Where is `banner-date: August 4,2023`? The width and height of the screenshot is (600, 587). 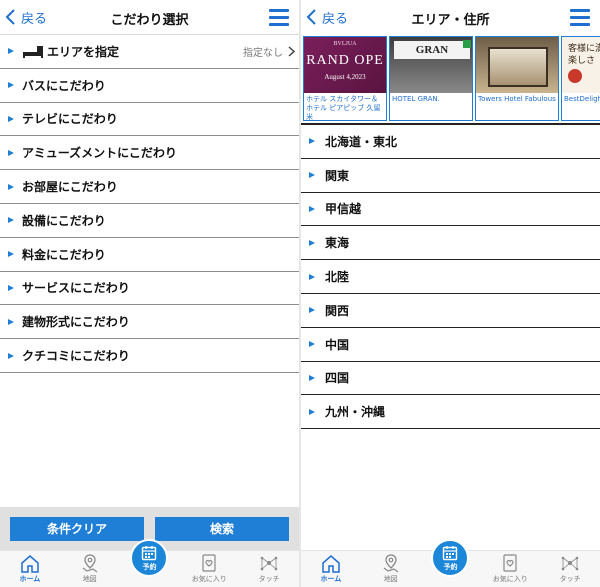
banner-date: August 4,2023 is located at coordinates (345, 77).